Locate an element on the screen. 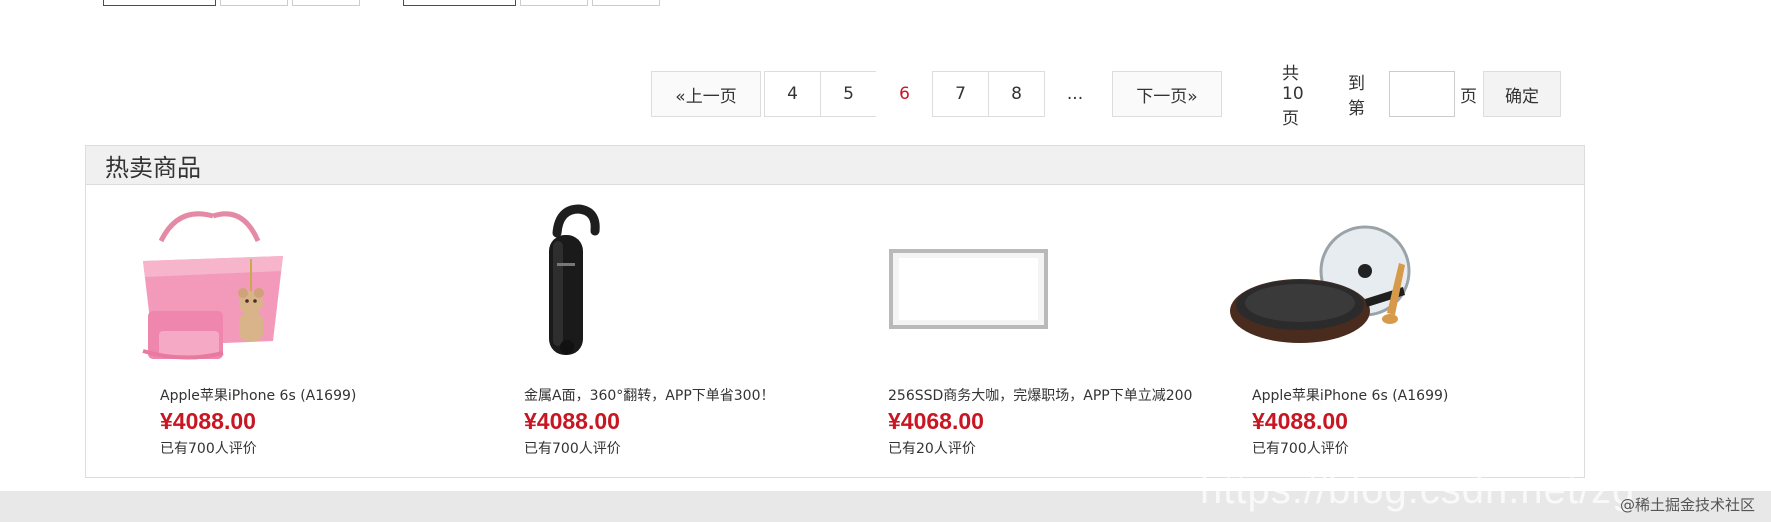 This screenshot has width=1771, height=522. frying-pan-image is located at coordinates (1315, 293).